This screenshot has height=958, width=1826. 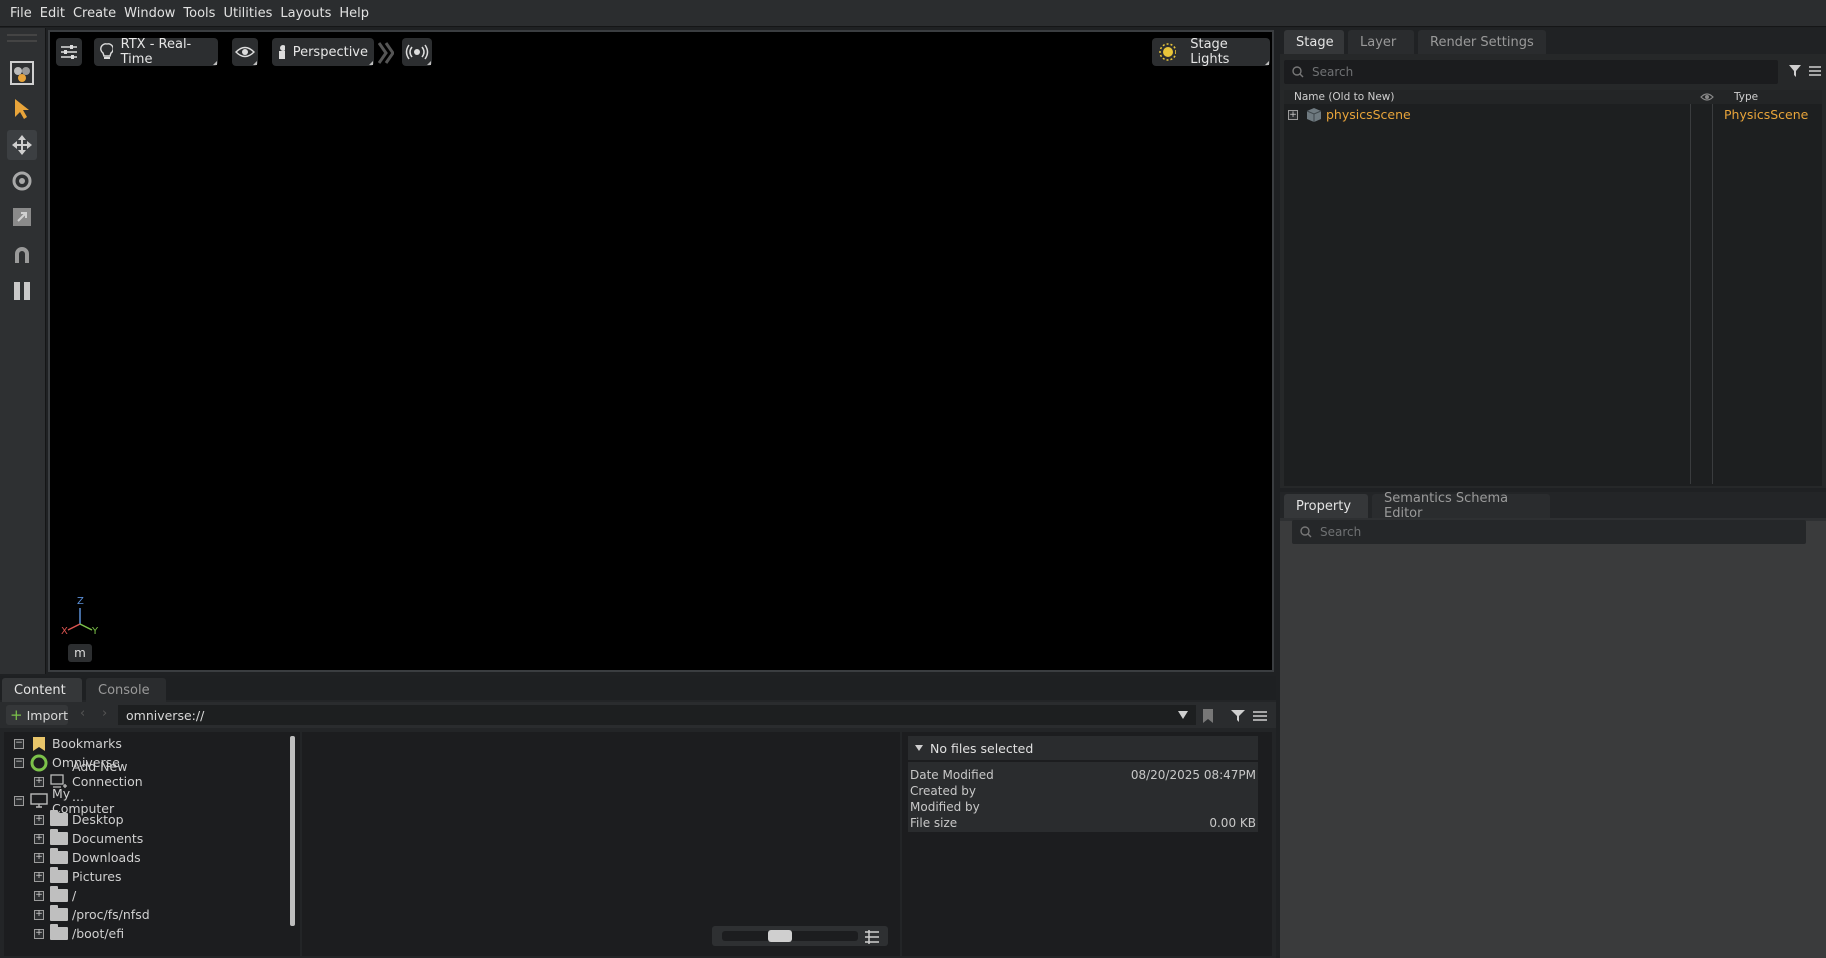 What do you see at coordinates (1549, 532) in the screenshot?
I see `property-search-input: Search` at bounding box center [1549, 532].